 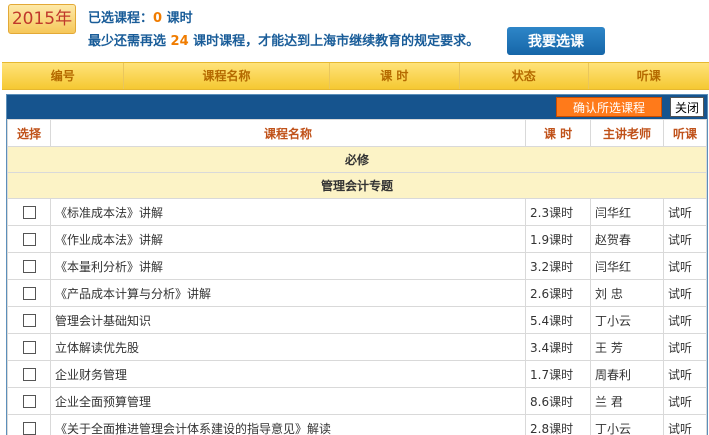 I want to click on course-table-header: 选择 课程名称 课 时 主讲老师 听课, so click(x=357, y=133).